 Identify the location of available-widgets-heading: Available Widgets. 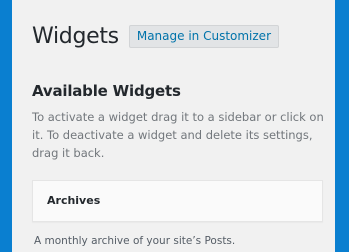
(106, 91).